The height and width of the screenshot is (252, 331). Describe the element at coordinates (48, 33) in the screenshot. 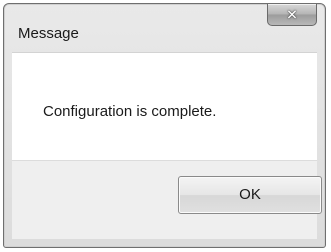

I see `dialog-title: Message` at that location.